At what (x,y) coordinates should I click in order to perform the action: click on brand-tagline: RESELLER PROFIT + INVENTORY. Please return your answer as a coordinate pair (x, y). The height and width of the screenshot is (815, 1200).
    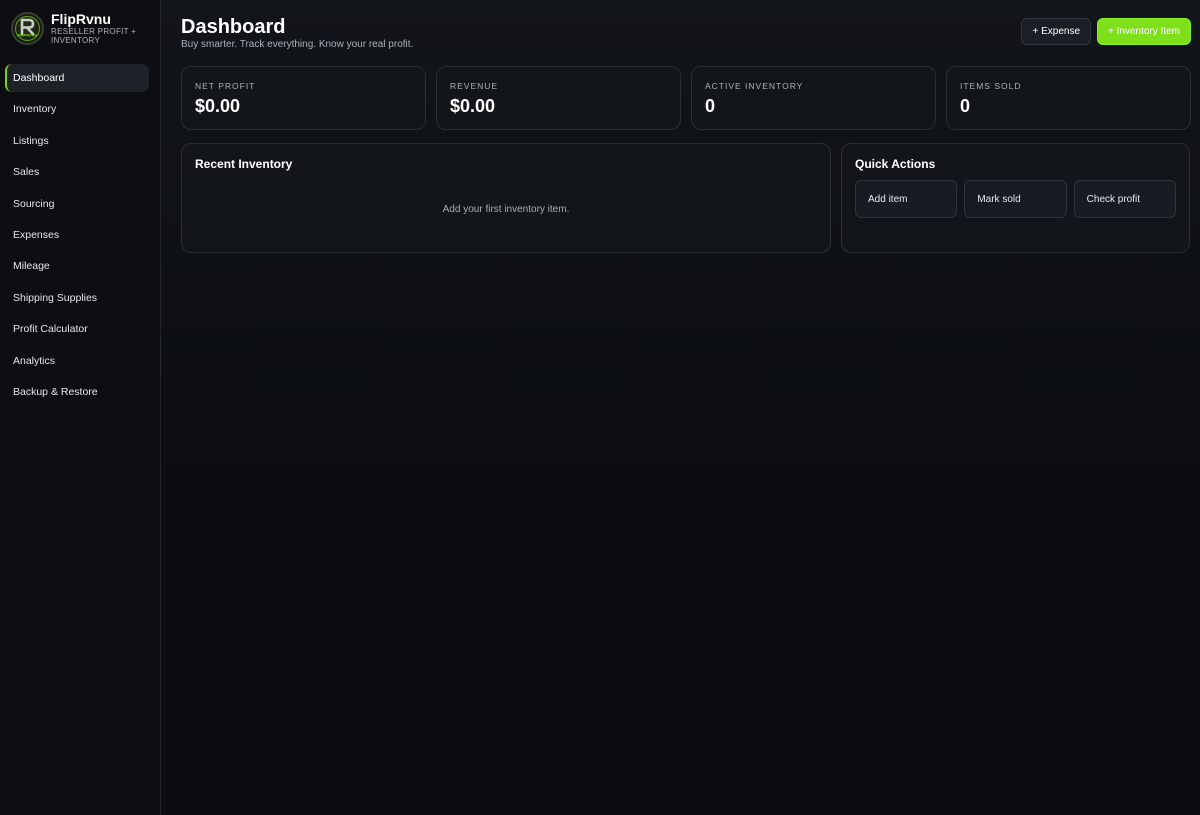
    Looking at the image, I should click on (94, 35).